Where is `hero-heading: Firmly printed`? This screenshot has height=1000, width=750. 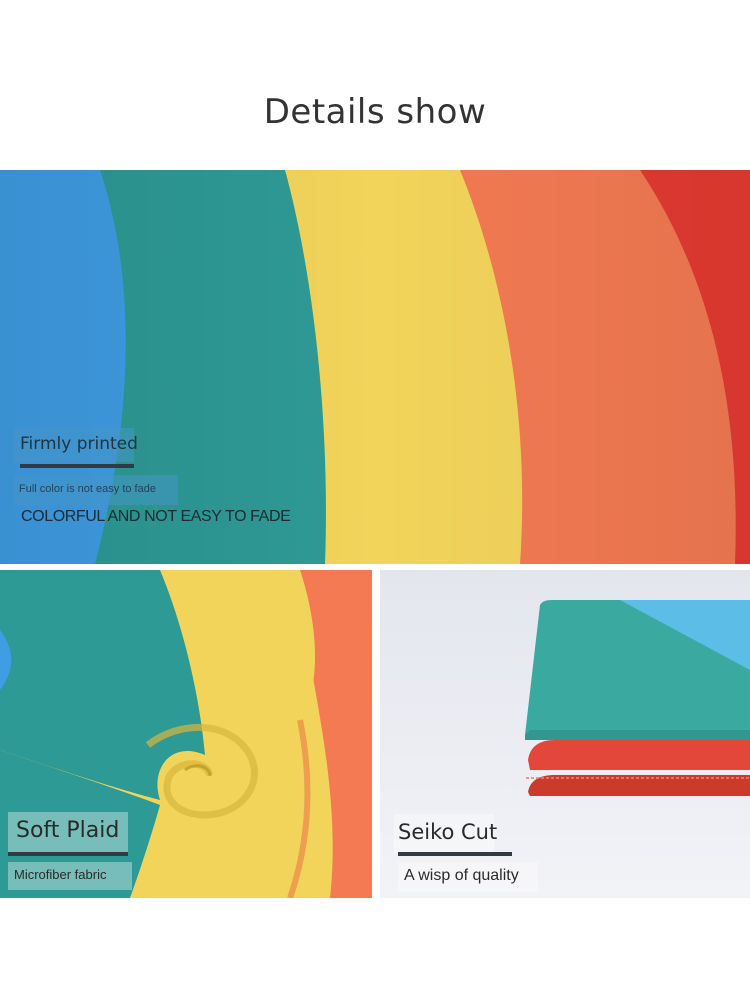
hero-heading: Firmly printed is located at coordinates (79, 444).